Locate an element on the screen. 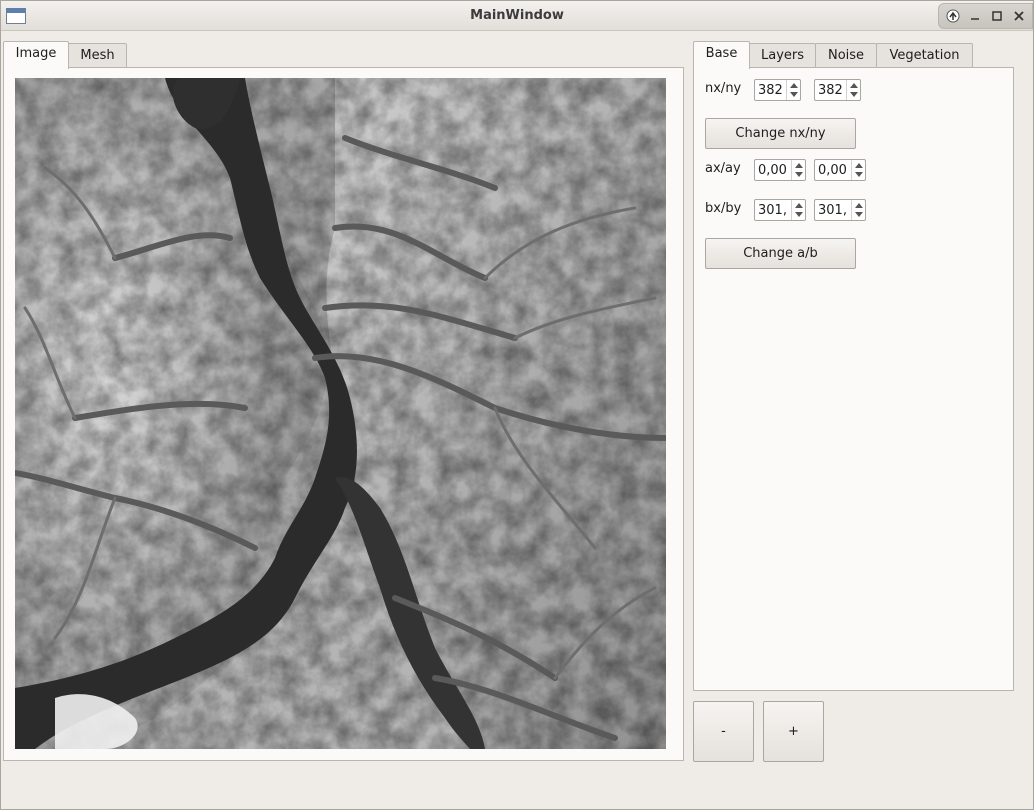  ax-value: 0,00 is located at coordinates (772, 170).